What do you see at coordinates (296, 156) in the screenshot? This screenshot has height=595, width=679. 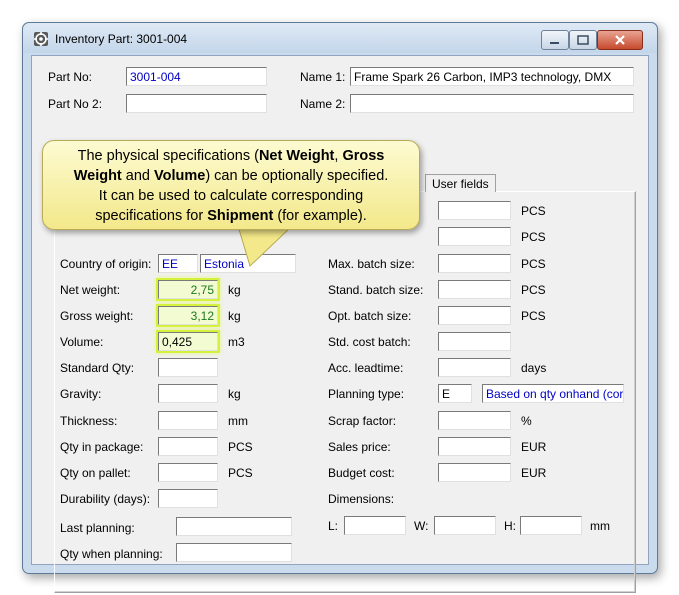 I see `callout-bold-net-weight: Net Weight` at bounding box center [296, 156].